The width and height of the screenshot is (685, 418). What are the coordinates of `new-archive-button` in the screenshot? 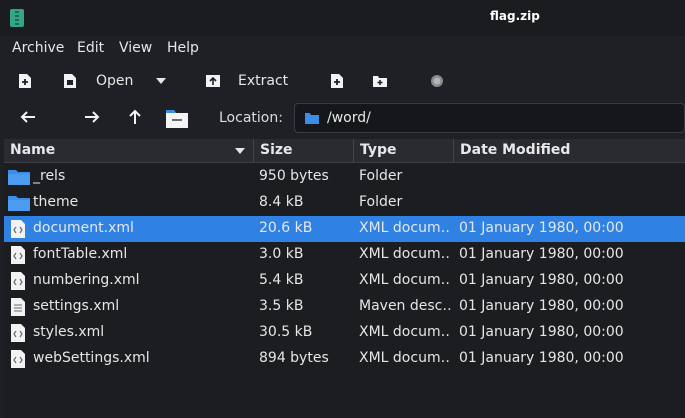 It's located at (30, 81).